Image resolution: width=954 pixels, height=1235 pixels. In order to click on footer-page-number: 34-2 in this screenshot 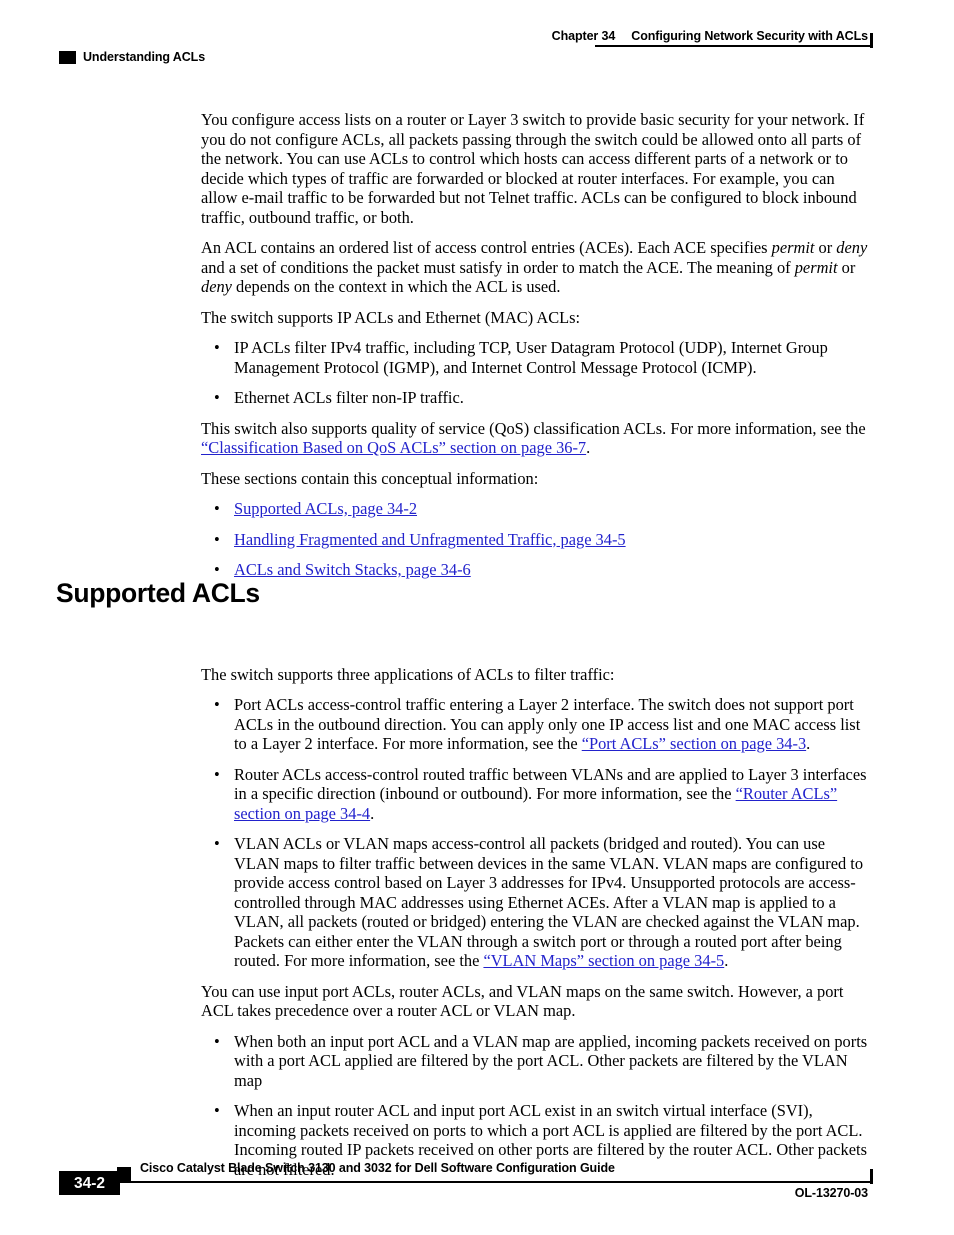, I will do `click(89, 1183)`.